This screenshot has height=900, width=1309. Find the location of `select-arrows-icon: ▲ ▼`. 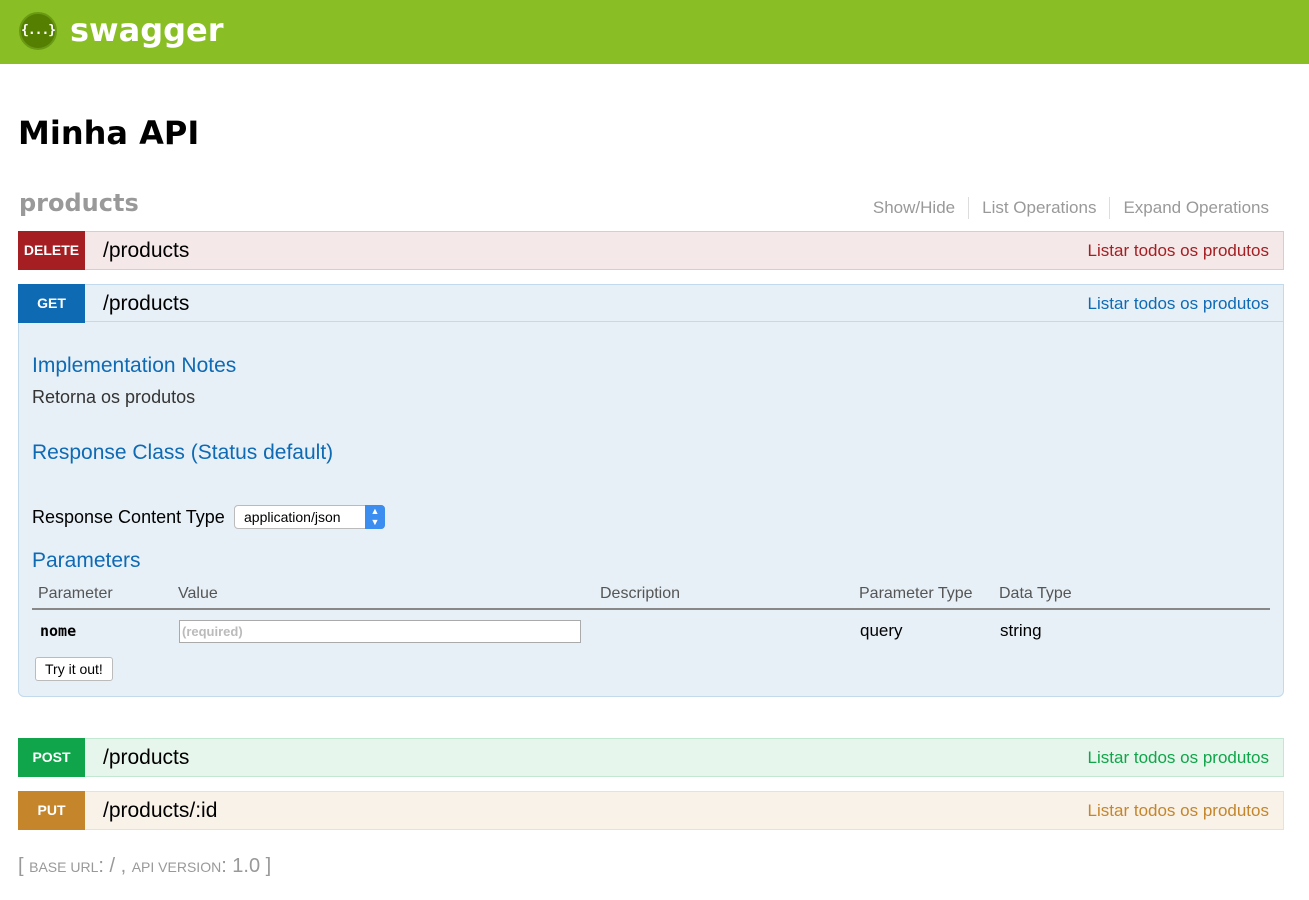

select-arrows-icon: ▲ ▼ is located at coordinates (375, 517).